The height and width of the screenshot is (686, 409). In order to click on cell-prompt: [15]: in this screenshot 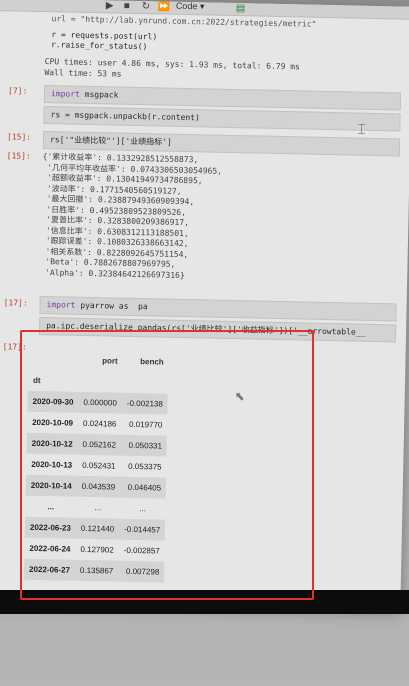, I will do `click(19, 137)`.